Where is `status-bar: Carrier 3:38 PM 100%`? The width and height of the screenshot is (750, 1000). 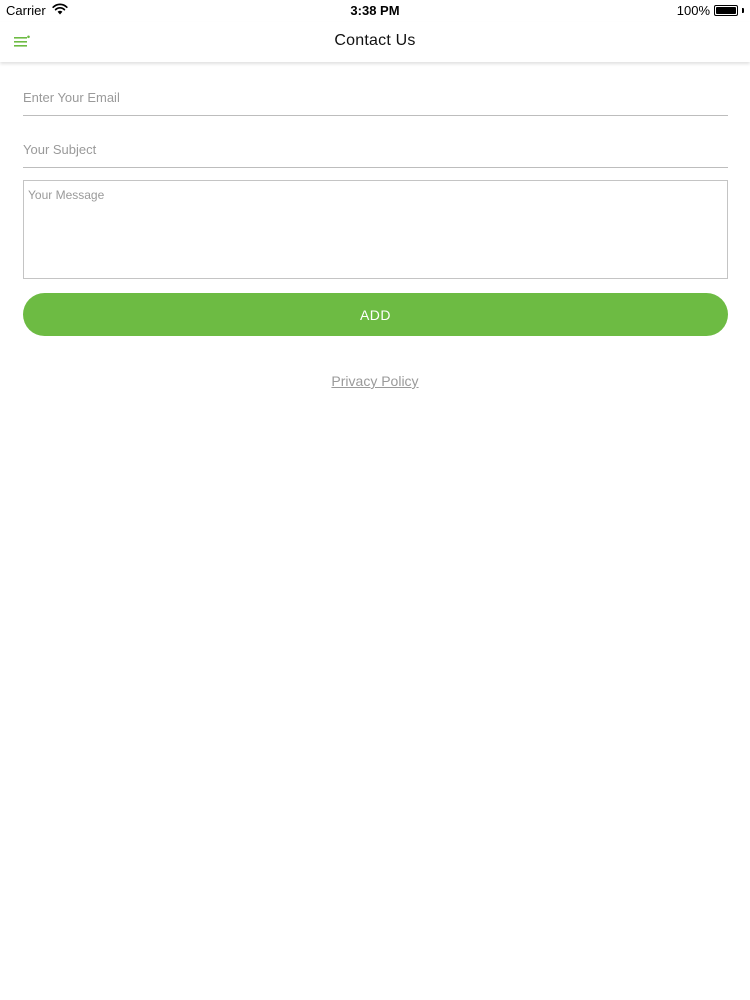 status-bar: Carrier 3:38 PM 100% is located at coordinates (375, 11).